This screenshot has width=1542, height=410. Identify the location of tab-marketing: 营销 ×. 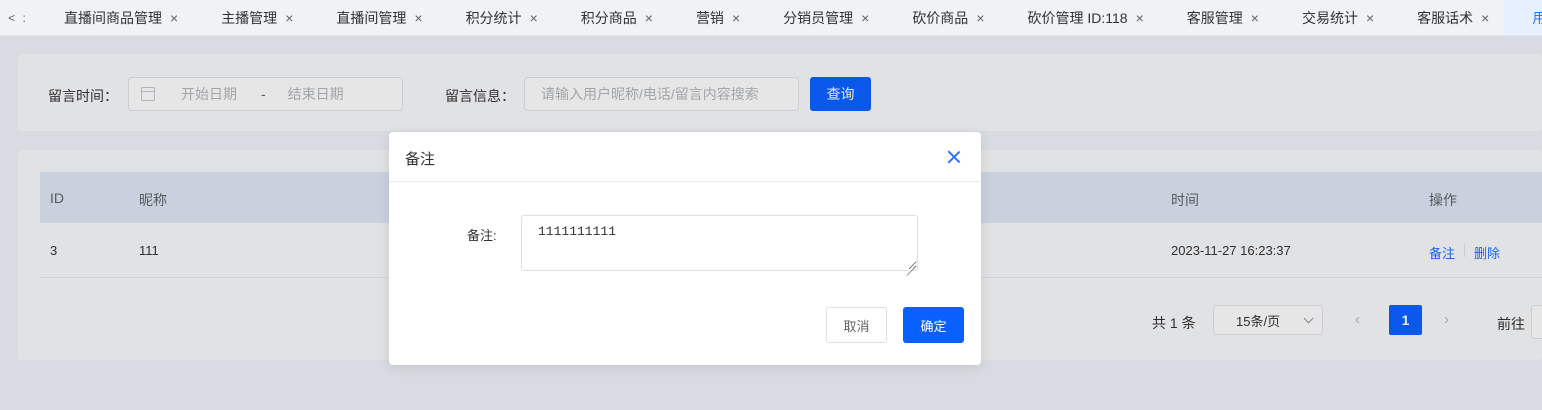
(711, 17).